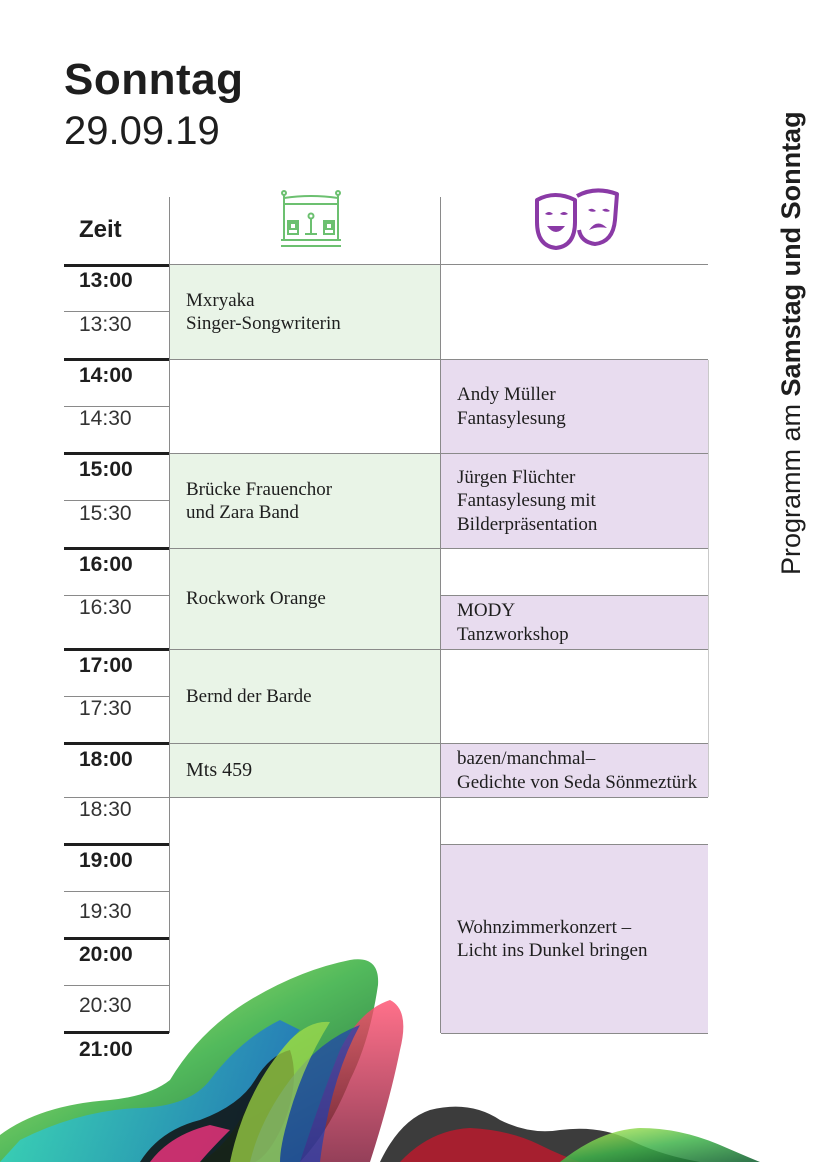  What do you see at coordinates (105, 607) in the screenshot?
I see `time-label: 16:30` at bounding box center [105, 607].